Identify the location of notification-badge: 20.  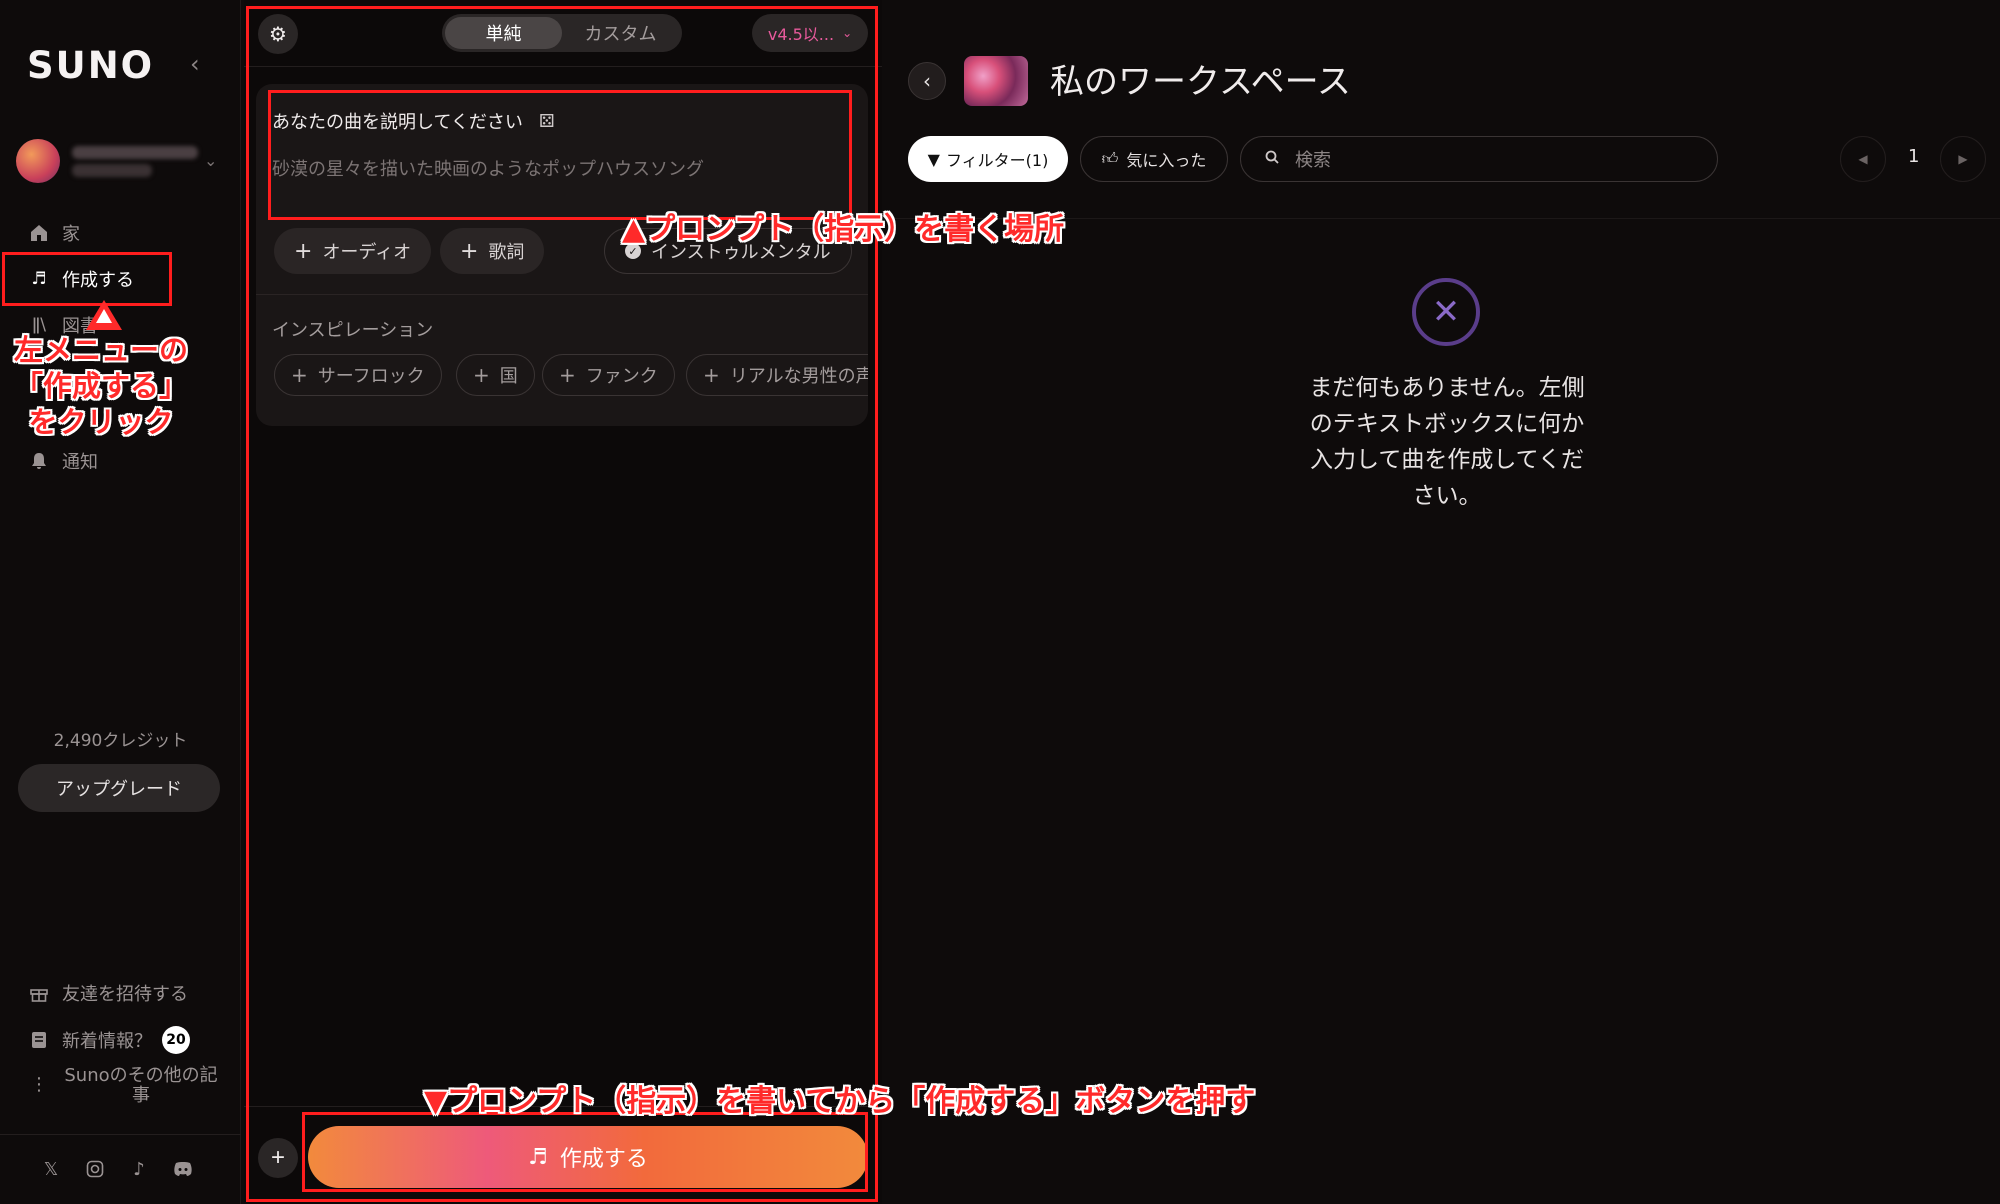
(176, 1040).